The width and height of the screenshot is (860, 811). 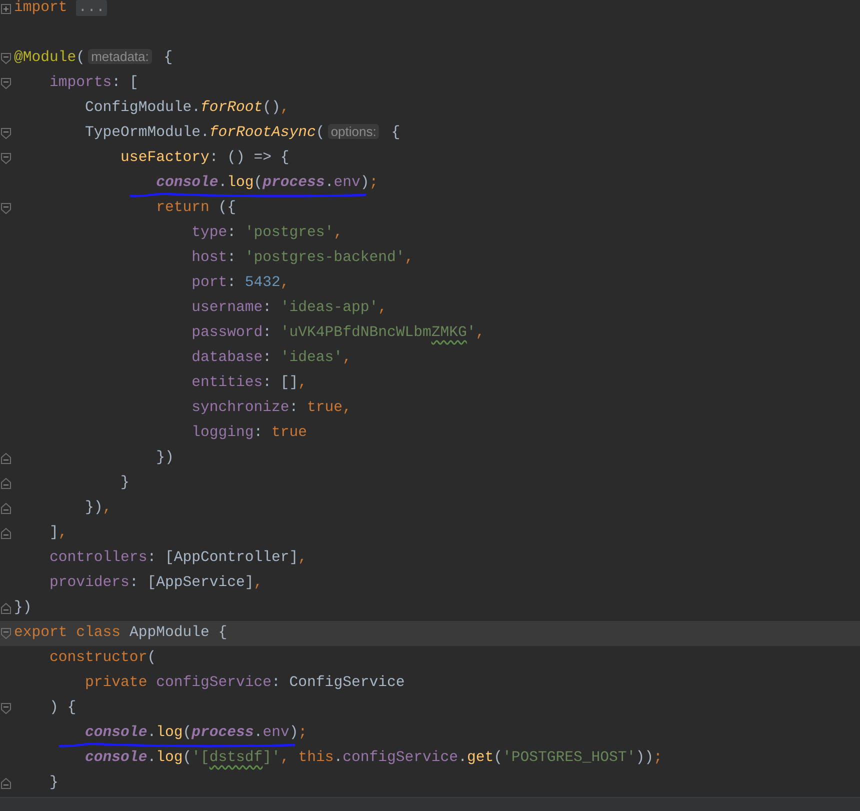 What do you see at coordinates (209, 233) in the screenshot?
I see `property-name: type` at bounding box center [209, 233].